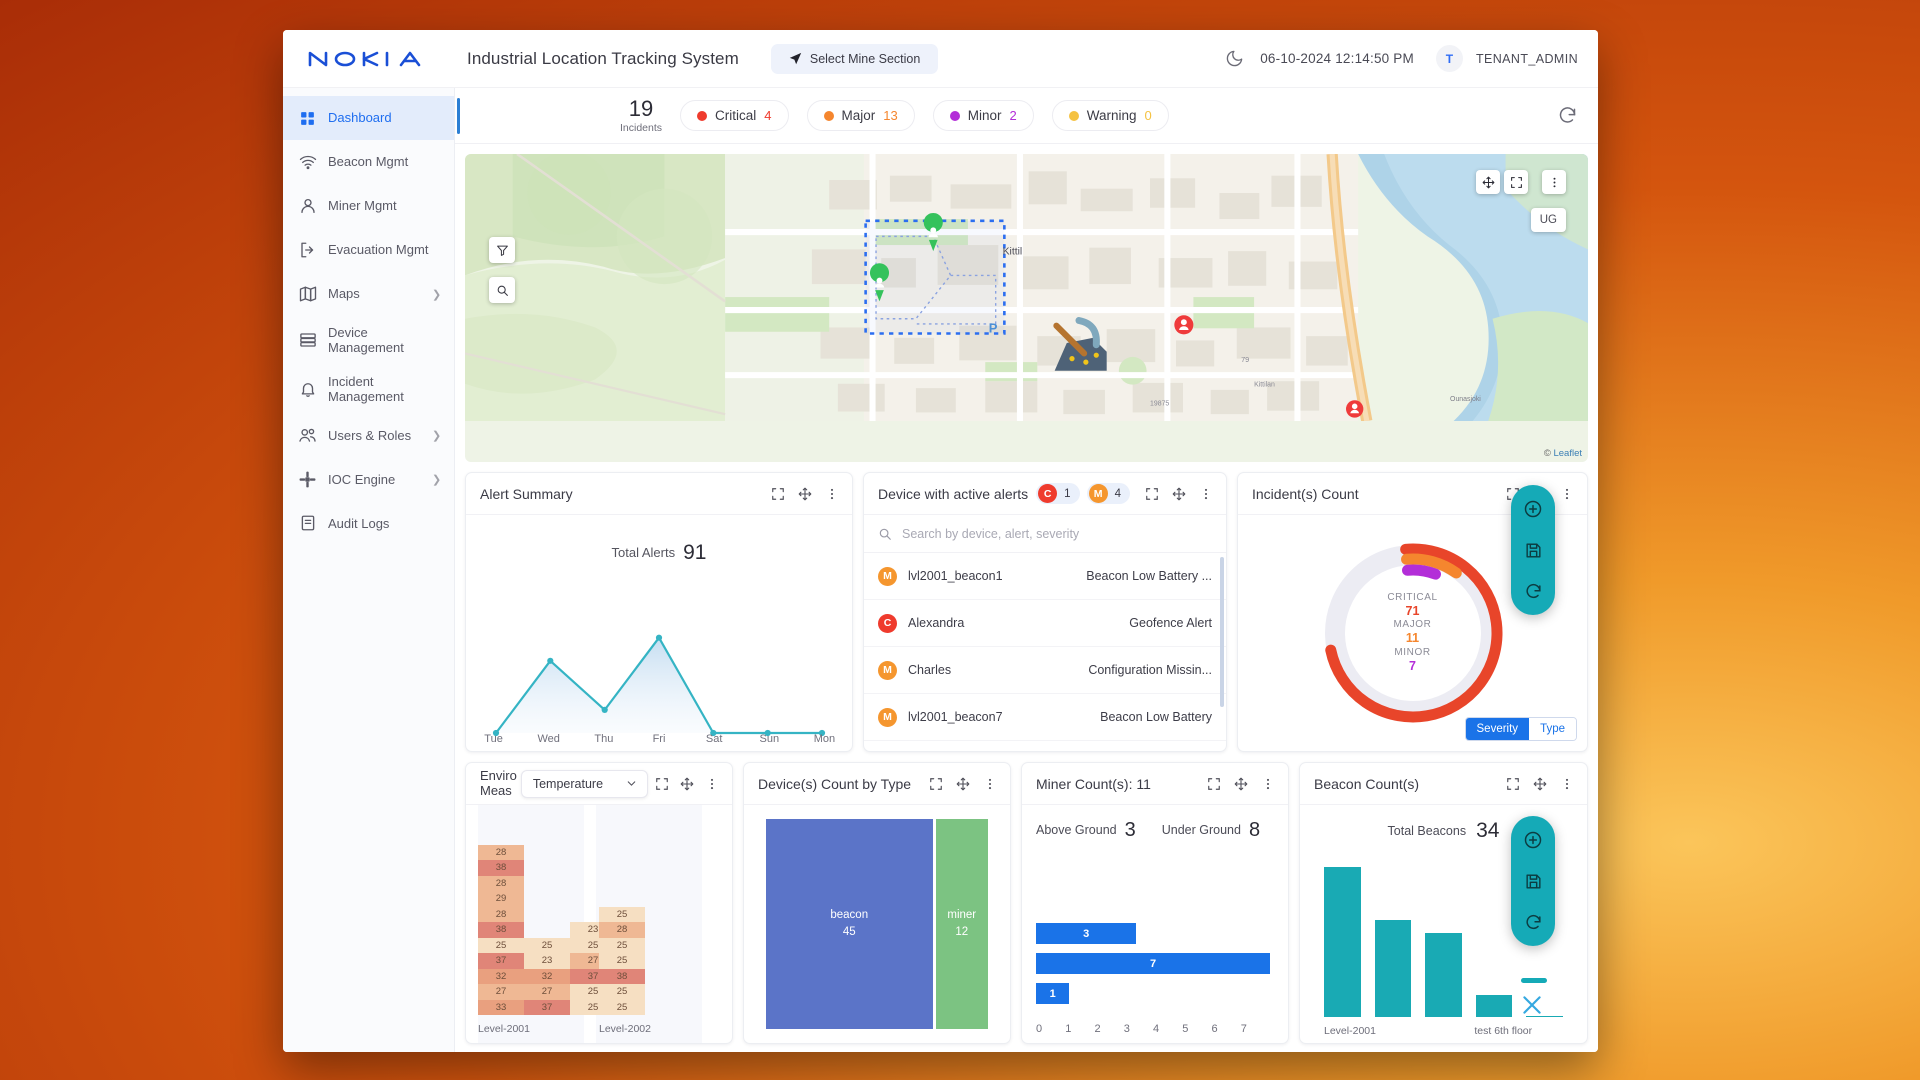  What do you see at coordinates (368, 389) in the screenshot?
I see `sidebar-item-incident-management: Incident Management` at bounding box center [368, 389].